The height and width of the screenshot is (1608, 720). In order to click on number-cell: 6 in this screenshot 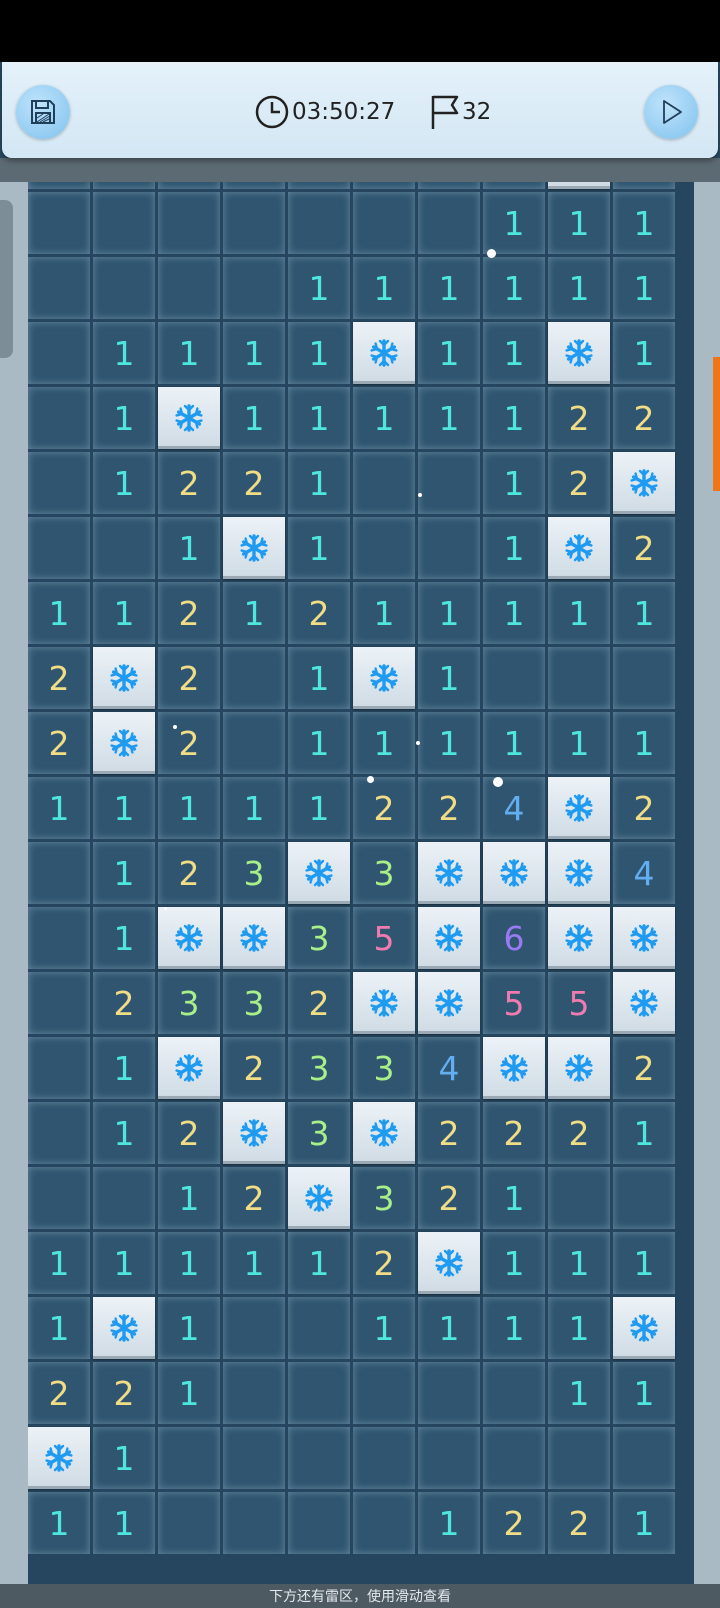, I will do `click(514, 938)`.